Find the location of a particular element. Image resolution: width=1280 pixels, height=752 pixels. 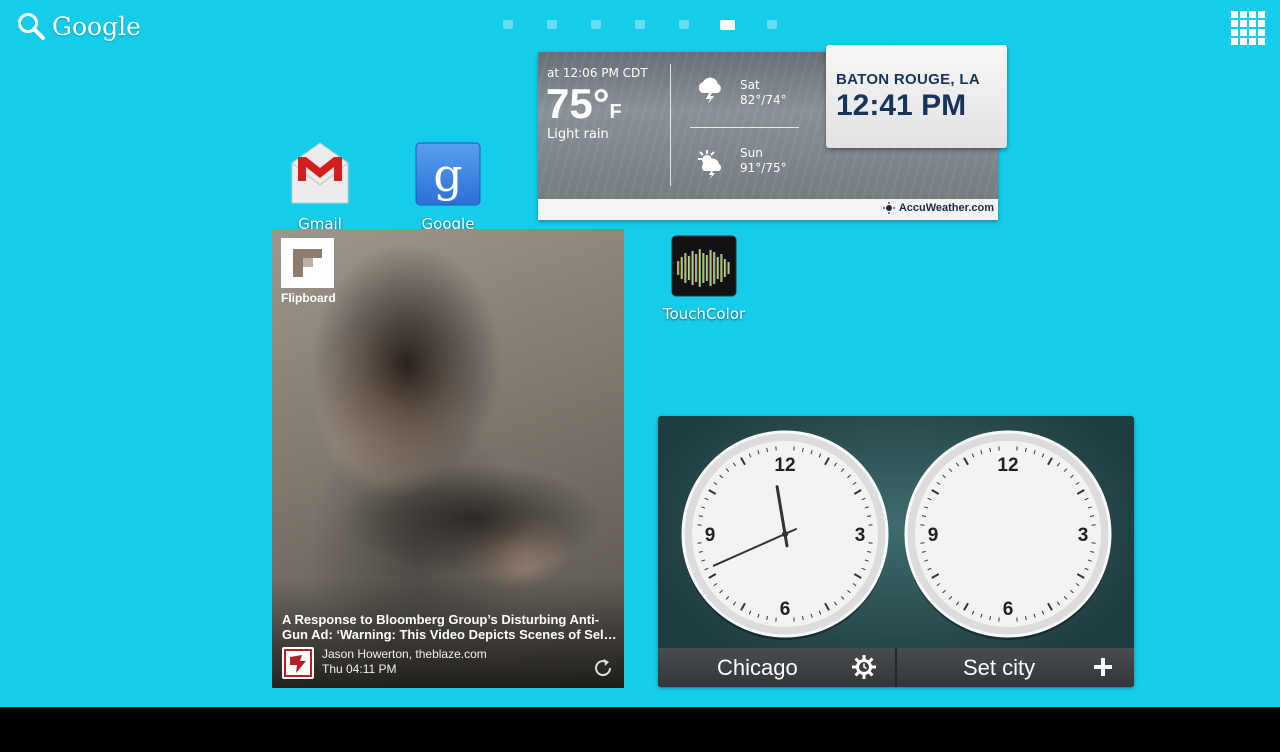

local-time: 12:41 PM is located at coordinates (901, 105).